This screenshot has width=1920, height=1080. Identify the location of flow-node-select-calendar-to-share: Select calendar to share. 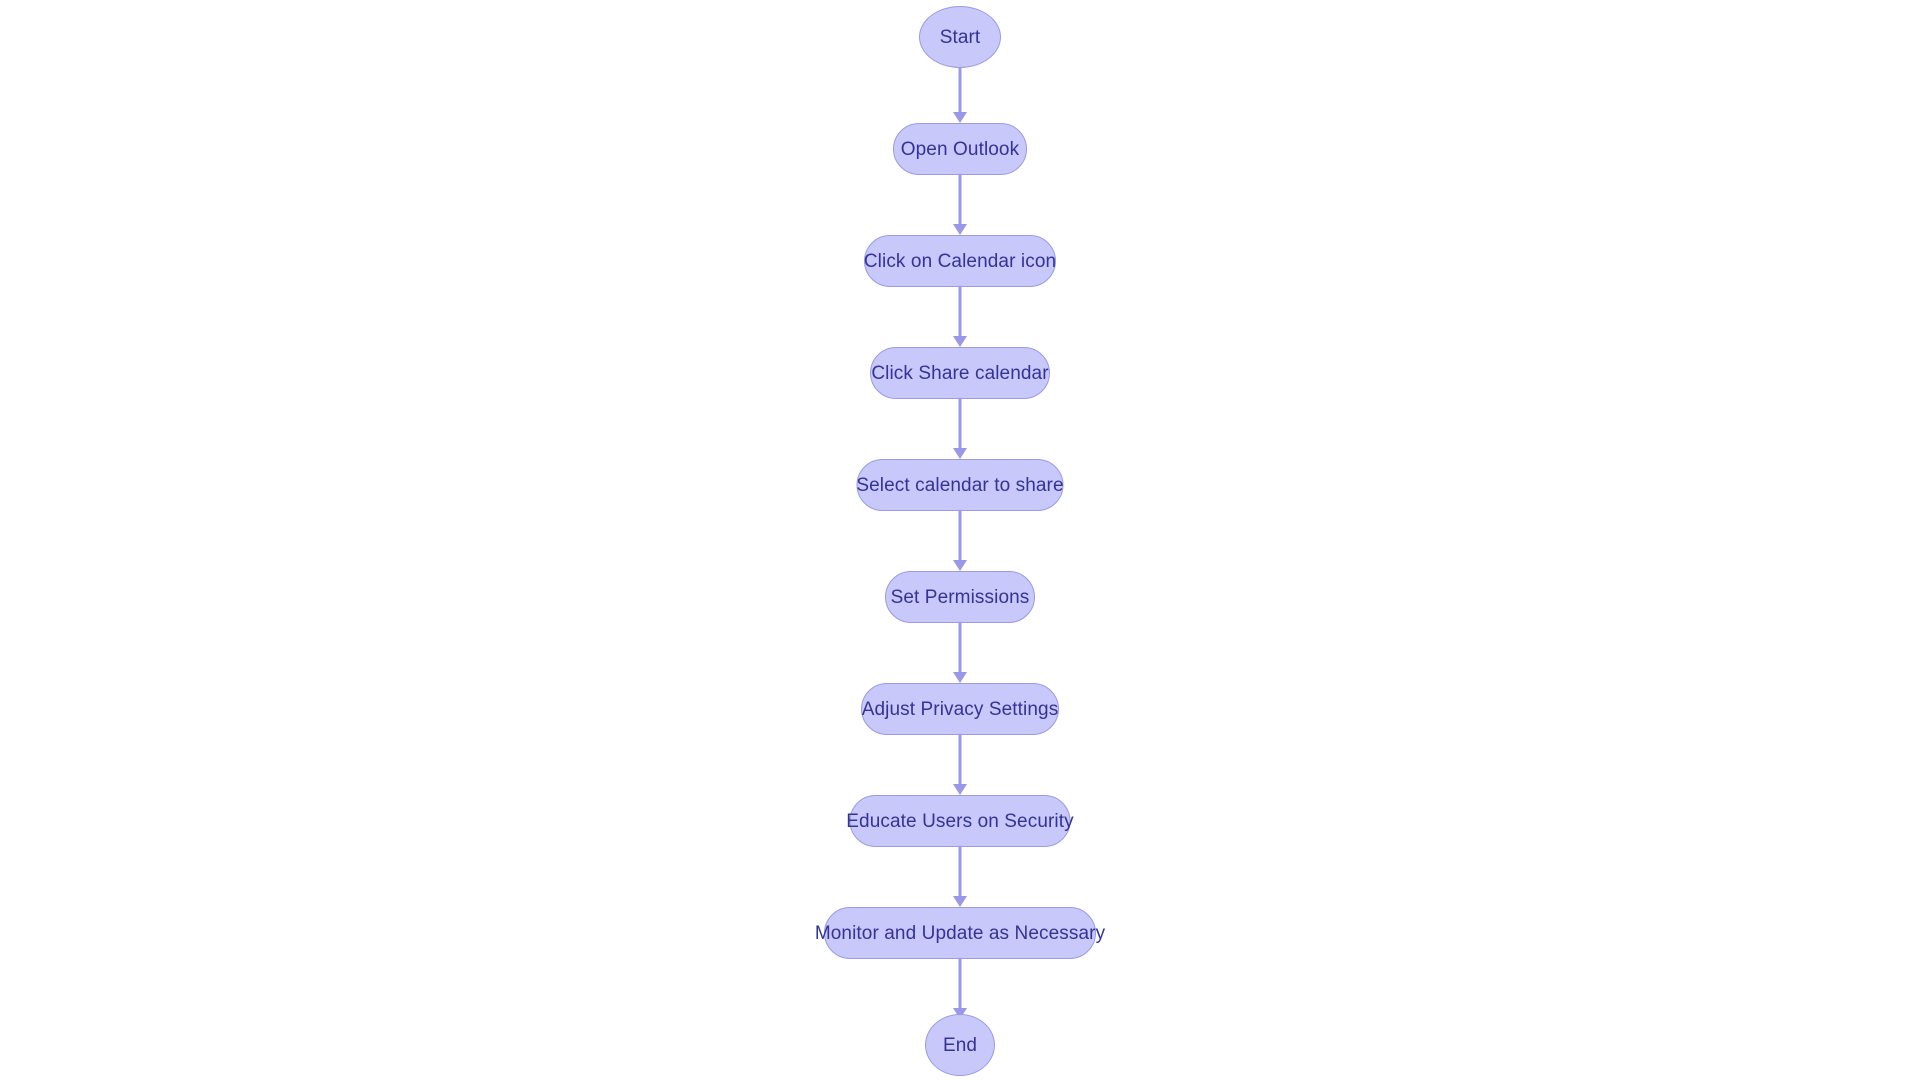
(960, 485).